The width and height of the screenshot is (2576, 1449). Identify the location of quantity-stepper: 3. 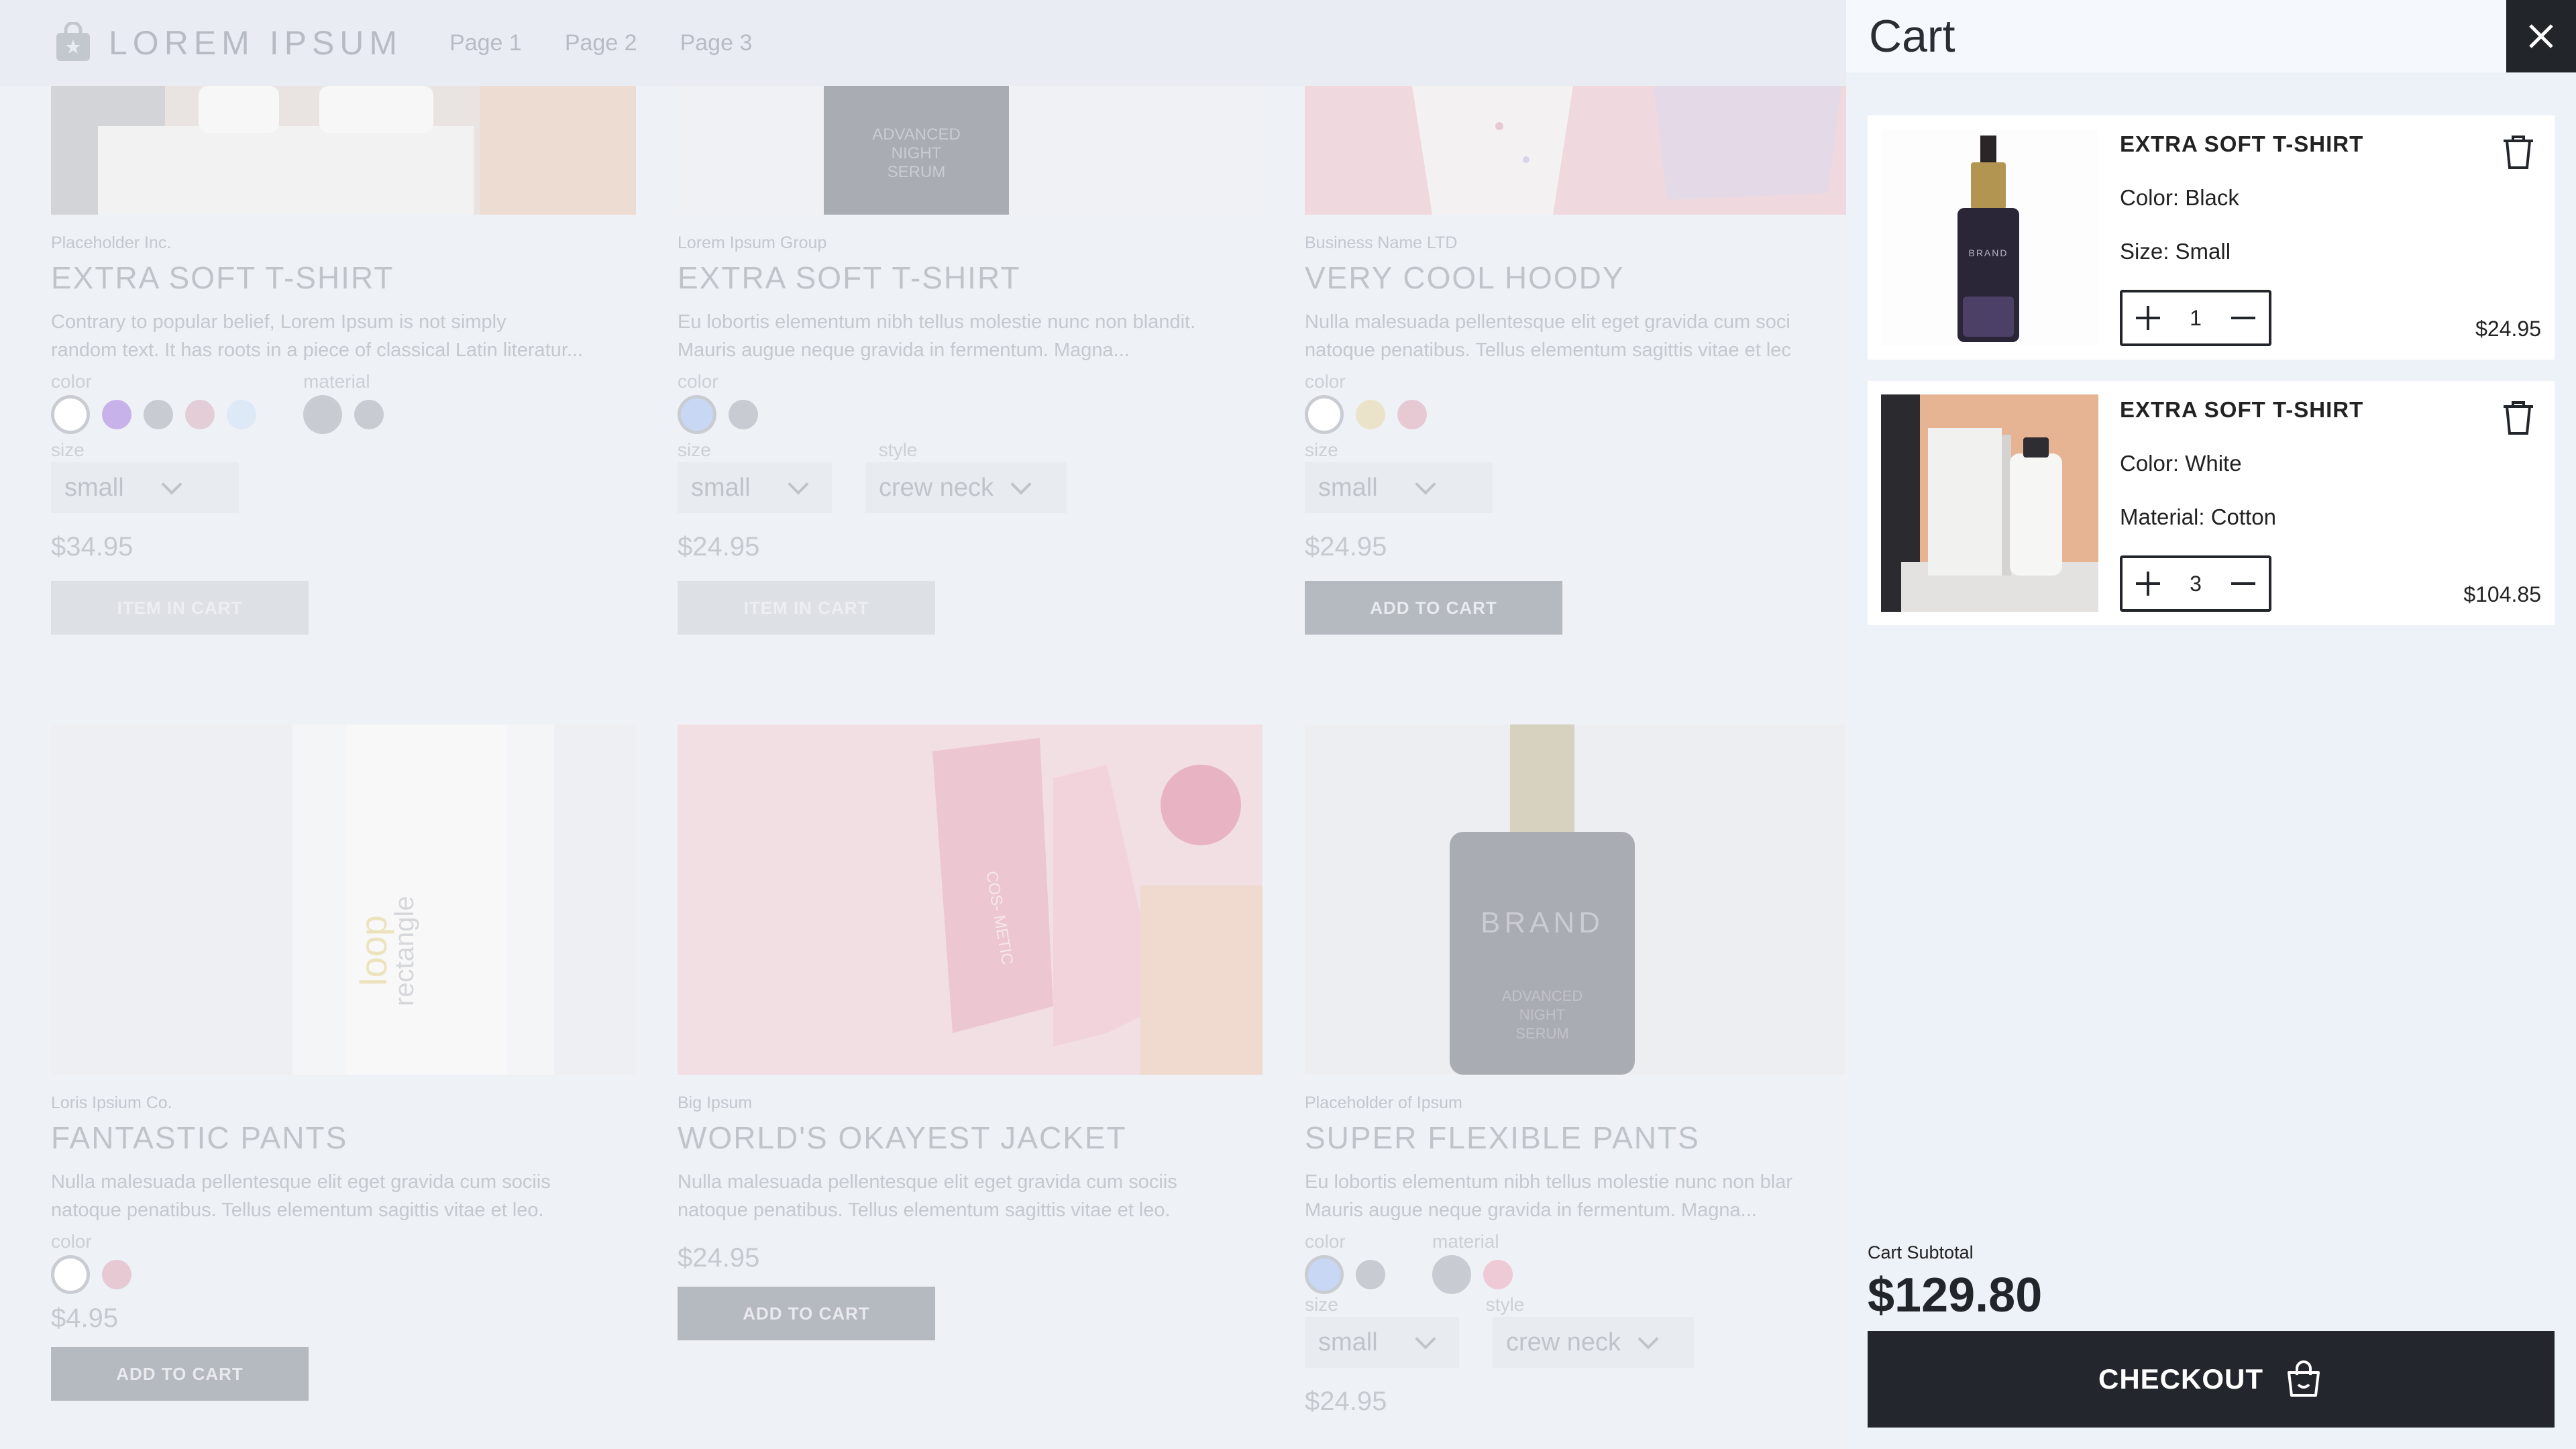
(2195, 583).